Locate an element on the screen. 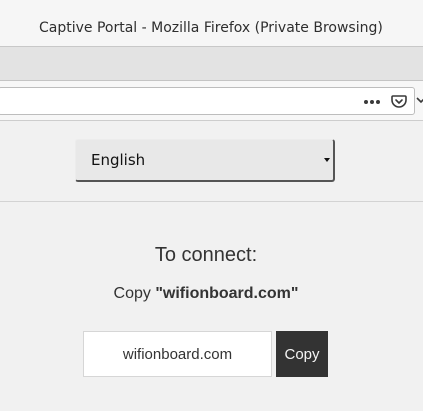  connect-heading: To connect: is located at coordinates (206, 255).